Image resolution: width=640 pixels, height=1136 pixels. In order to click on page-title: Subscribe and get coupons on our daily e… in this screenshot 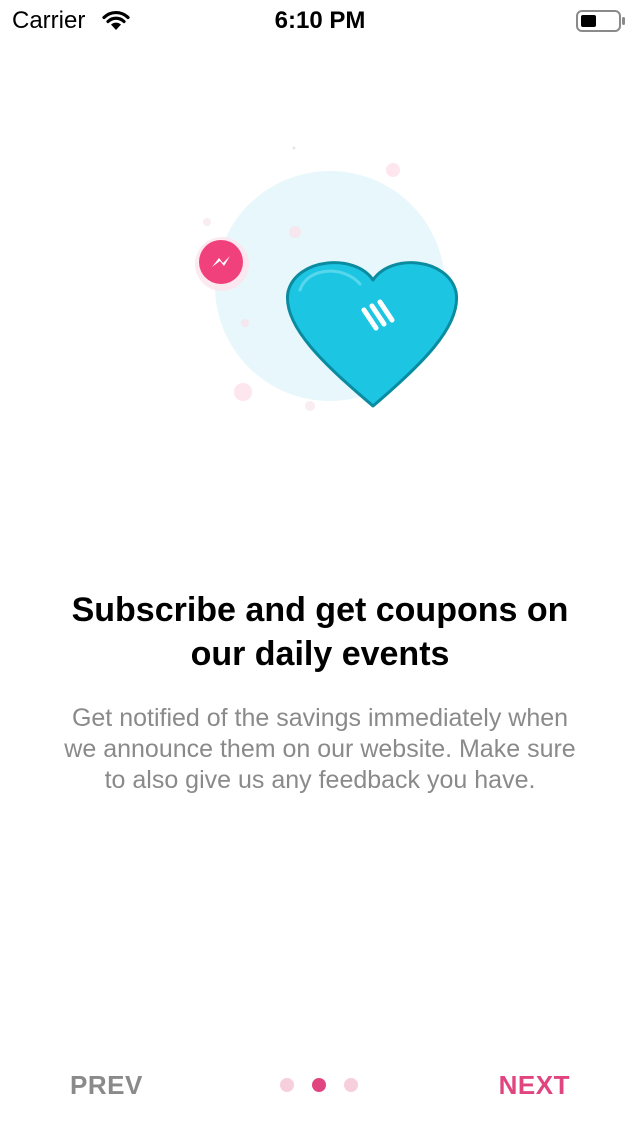, I will do `click(320, 632)`.